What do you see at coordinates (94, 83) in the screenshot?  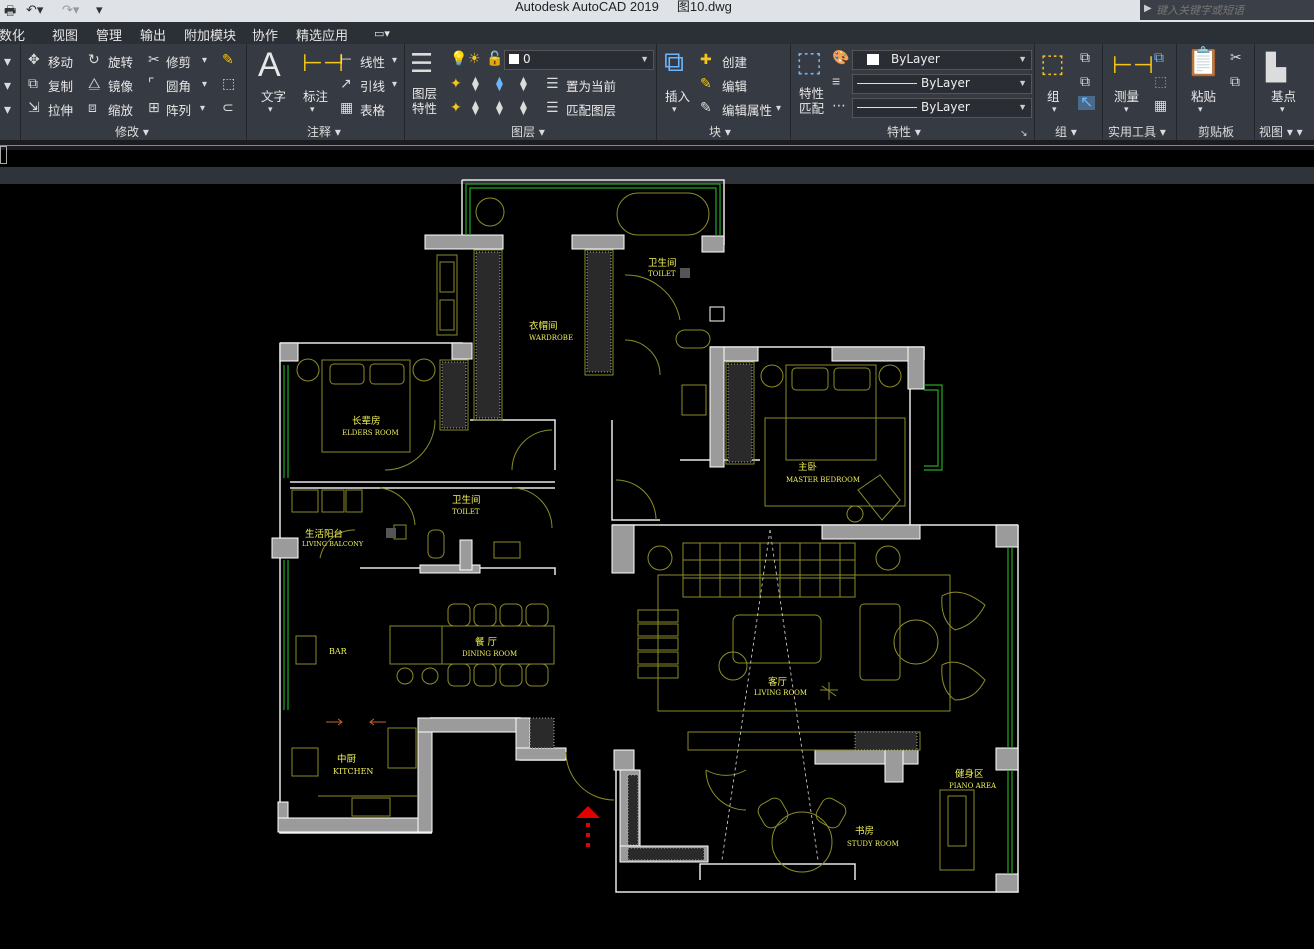 I see `mirror-icon: ⧋` at bounding box center [94, 83].